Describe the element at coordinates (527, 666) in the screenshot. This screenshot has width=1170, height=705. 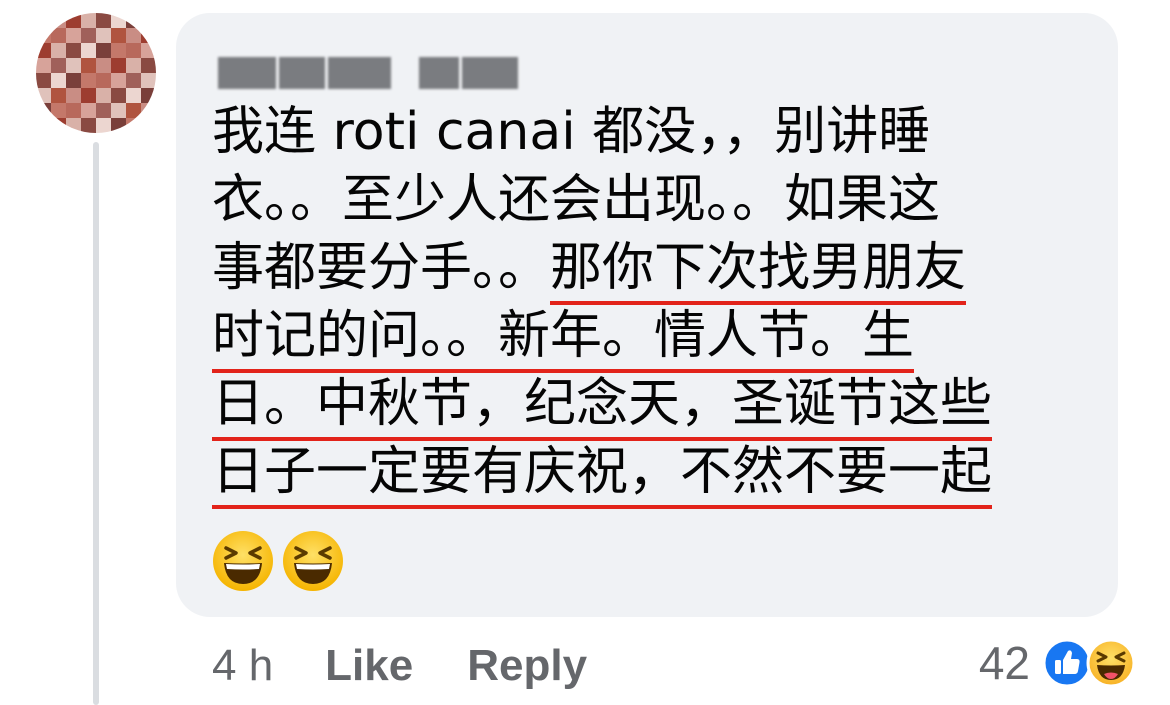
I see `reply-button: Reply` at that location.